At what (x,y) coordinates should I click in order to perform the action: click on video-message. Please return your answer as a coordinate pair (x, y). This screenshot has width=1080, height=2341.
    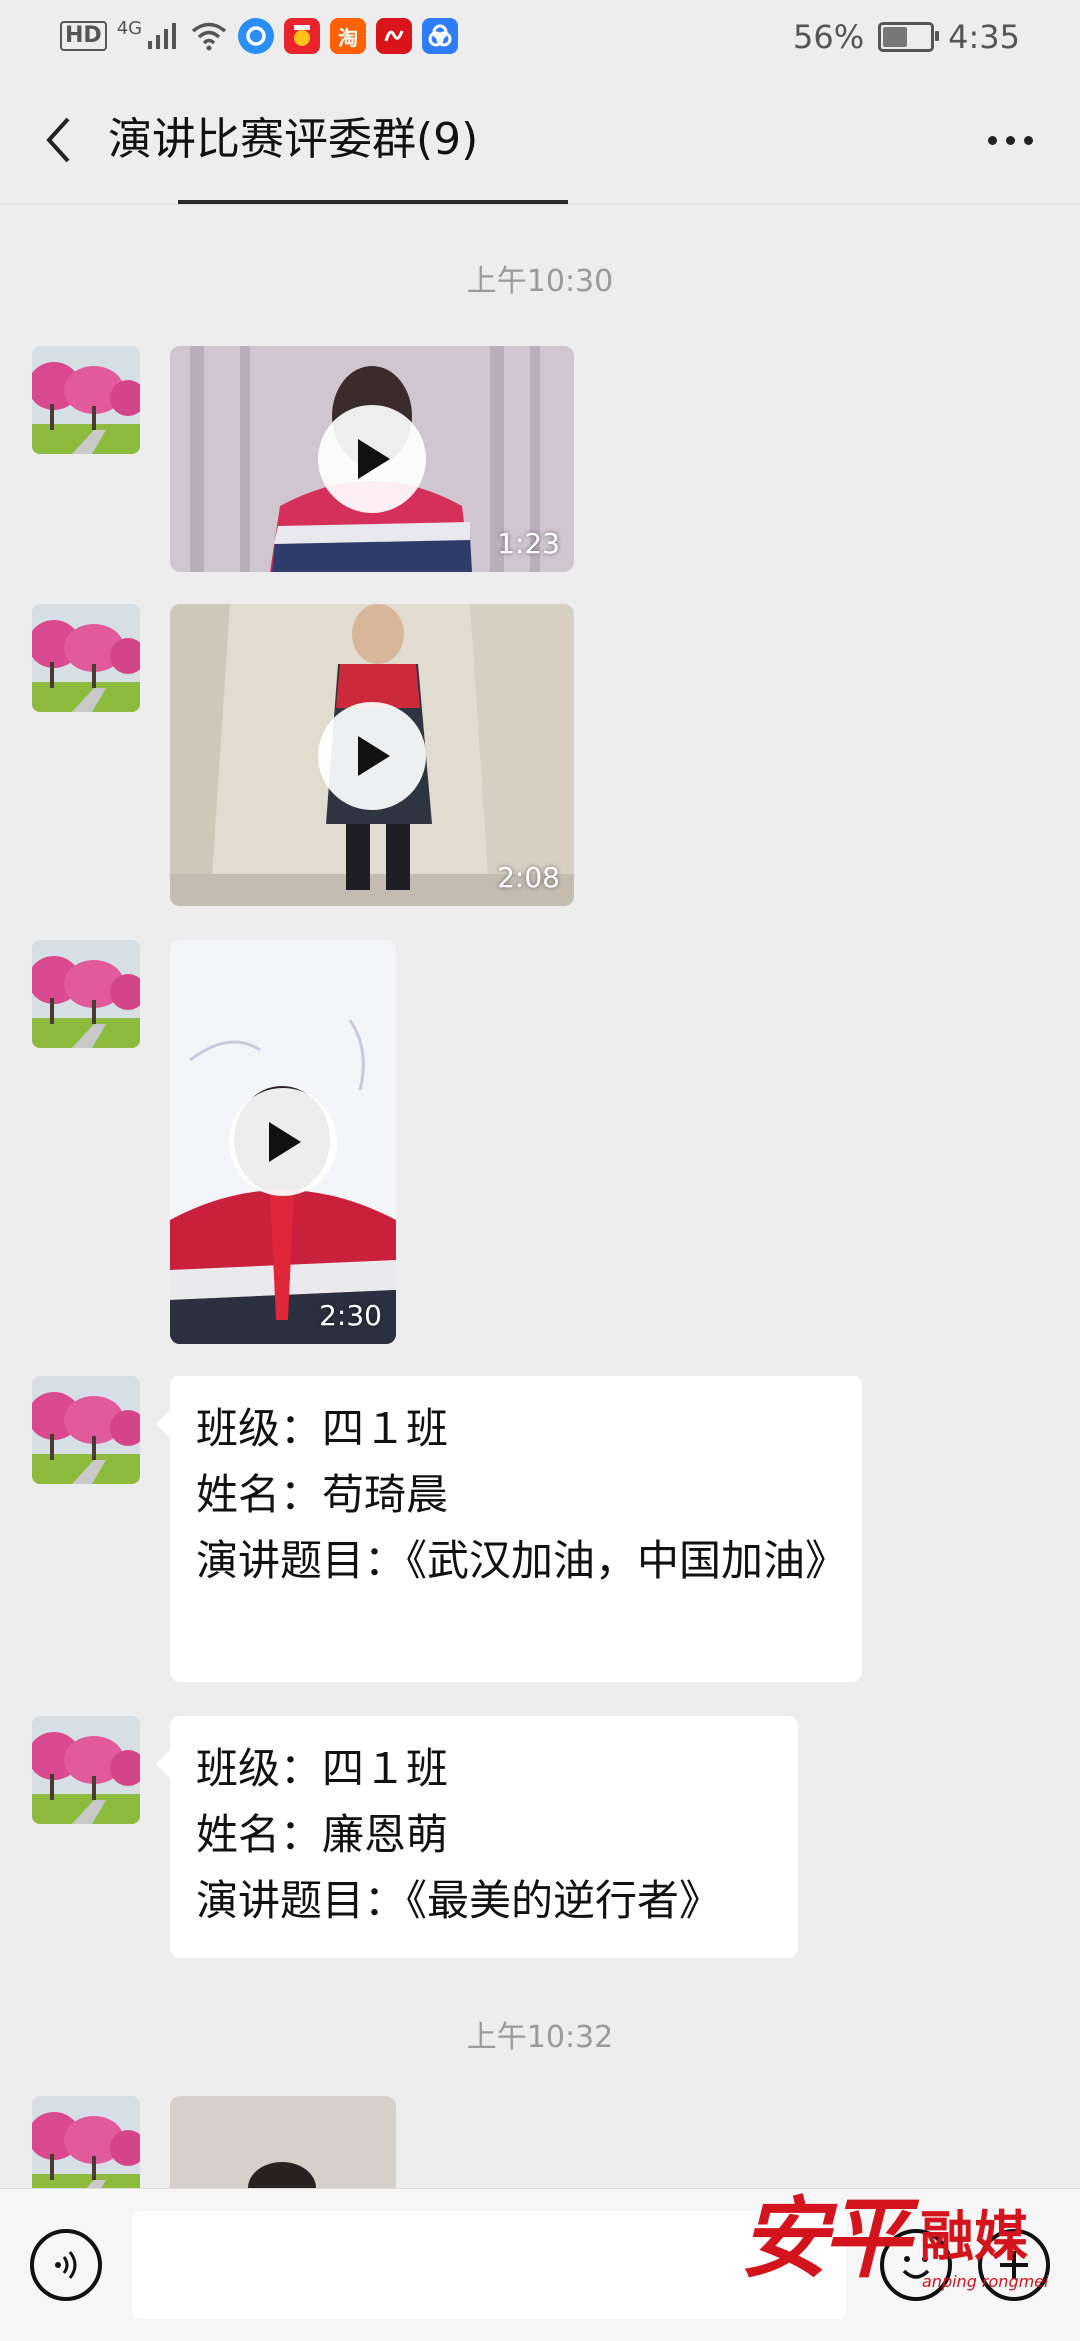
    Looking at the image, I should click on (283, 2142).